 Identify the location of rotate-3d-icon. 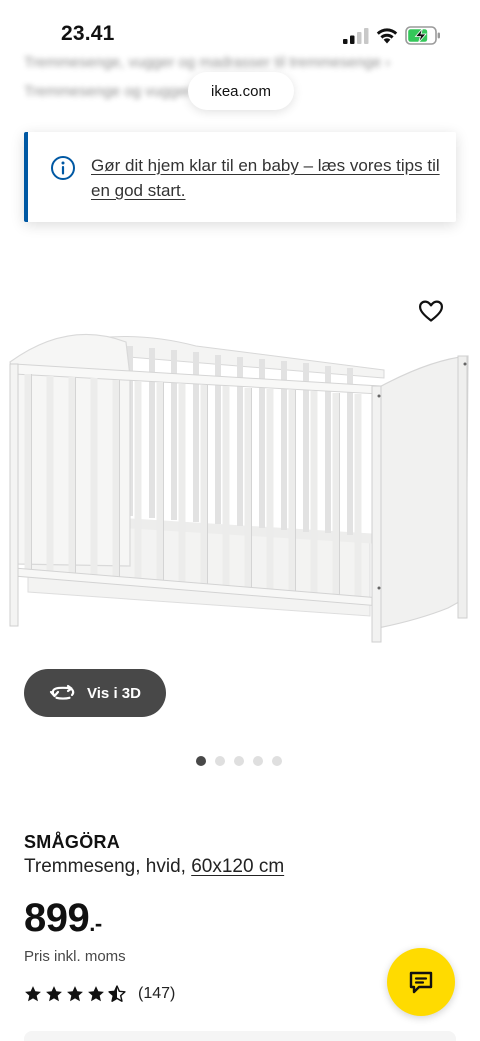
(62, 692).